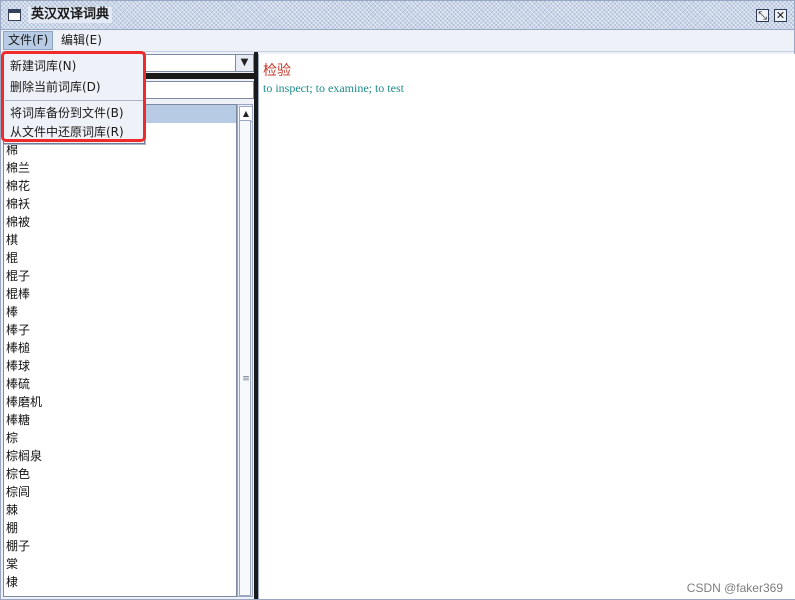  I want to click on list-item: 棍棒, so click(120, 294).